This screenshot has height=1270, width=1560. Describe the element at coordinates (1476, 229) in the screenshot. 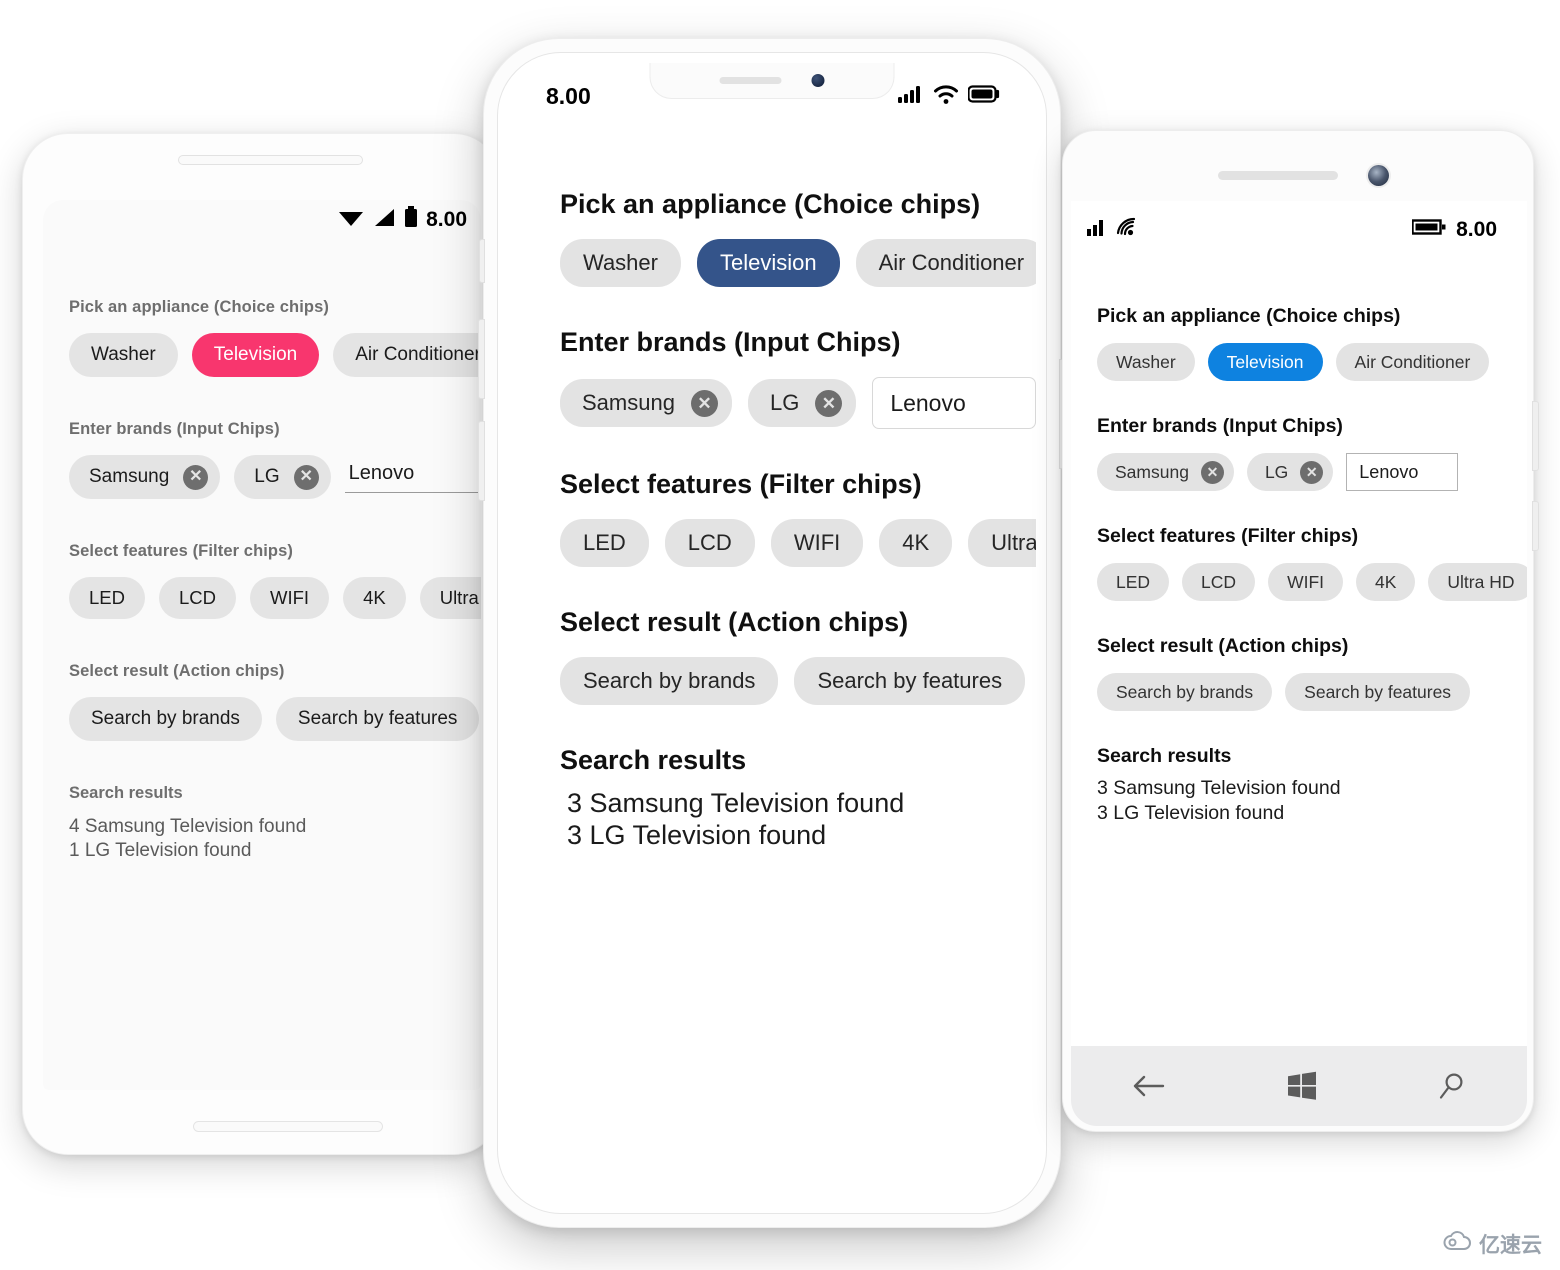

I see `windows-status-time: 8.00` at that location.